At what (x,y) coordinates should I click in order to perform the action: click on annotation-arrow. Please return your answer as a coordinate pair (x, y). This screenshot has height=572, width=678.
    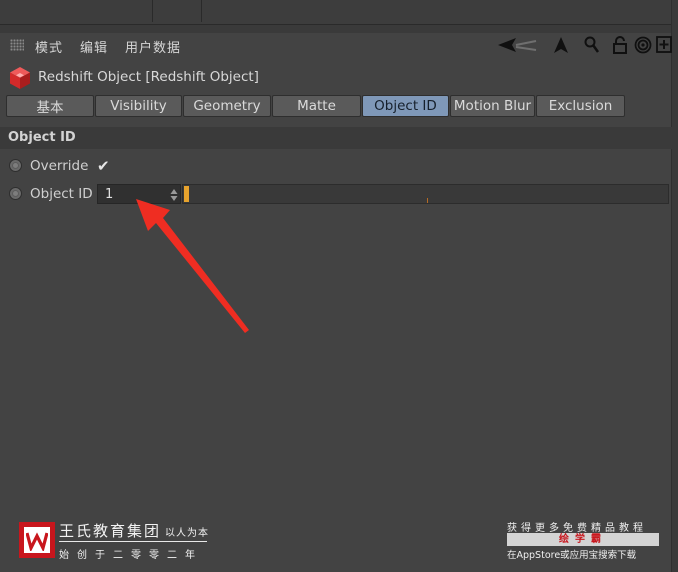
    Looking at the image, I should click on (192, 266).